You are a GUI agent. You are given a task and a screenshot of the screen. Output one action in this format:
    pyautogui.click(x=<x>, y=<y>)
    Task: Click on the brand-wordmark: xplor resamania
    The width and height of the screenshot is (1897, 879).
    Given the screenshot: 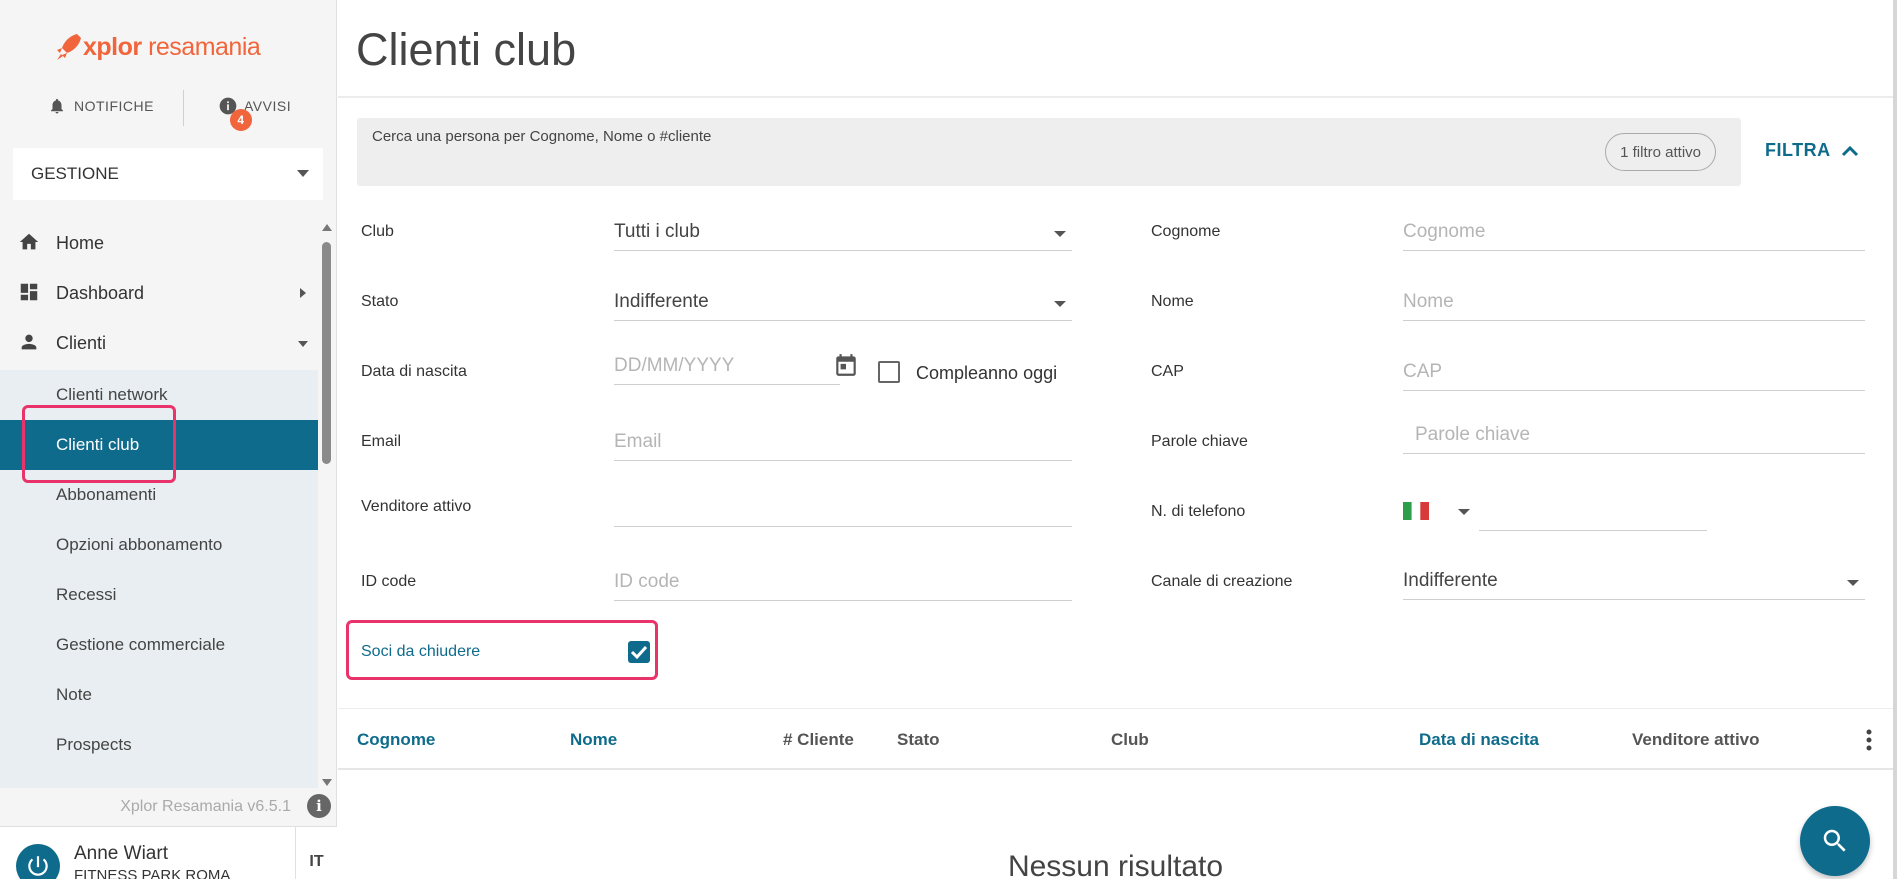 What is the action you would take?
    pyautogui.click(x=172, y=47)
    